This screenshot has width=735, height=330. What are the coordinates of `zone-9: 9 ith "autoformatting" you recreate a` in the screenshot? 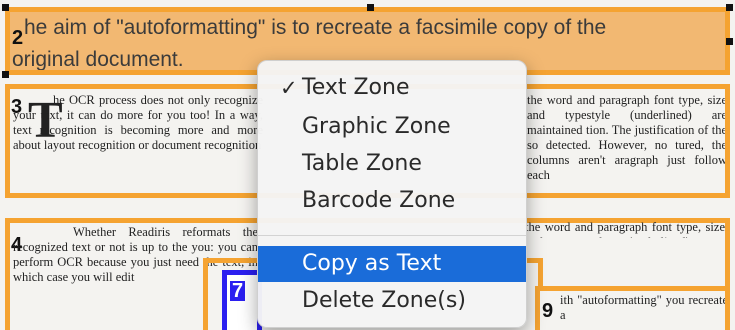 It's located at (632, 308).